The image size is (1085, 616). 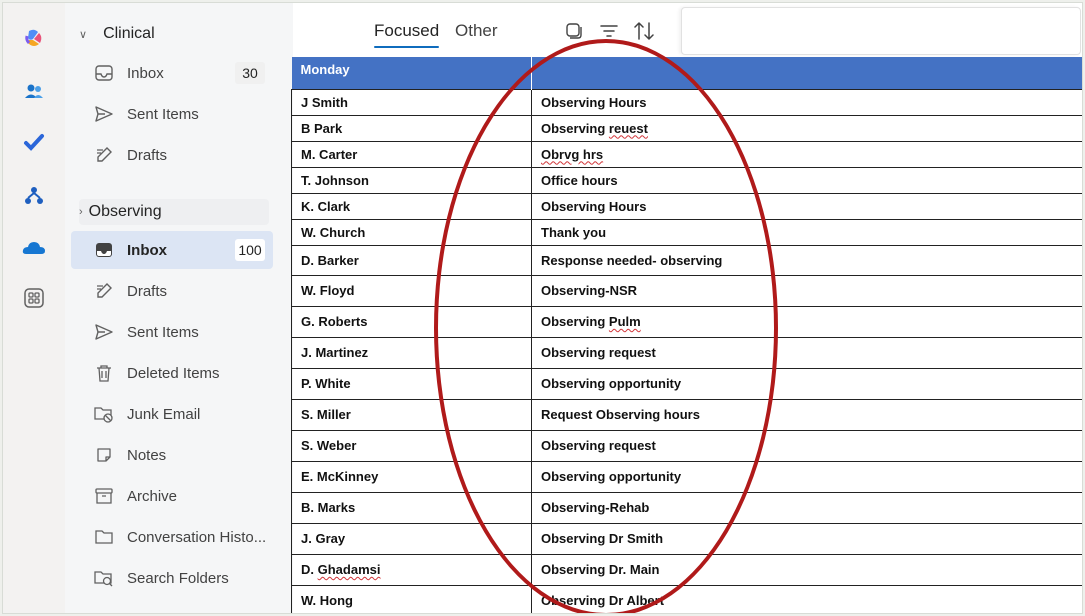 What do you see at coordinates (411, 73) in the screenshot?
I see `table-header-day: Monday` at bounding box center [411, 73].